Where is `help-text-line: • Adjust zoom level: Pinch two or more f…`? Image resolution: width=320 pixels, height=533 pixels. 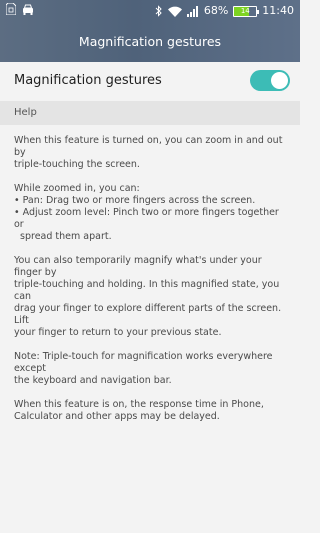 help-text-line: • Adjust zoom level: Pinch two or more f… is located at coordinates (146, 218).